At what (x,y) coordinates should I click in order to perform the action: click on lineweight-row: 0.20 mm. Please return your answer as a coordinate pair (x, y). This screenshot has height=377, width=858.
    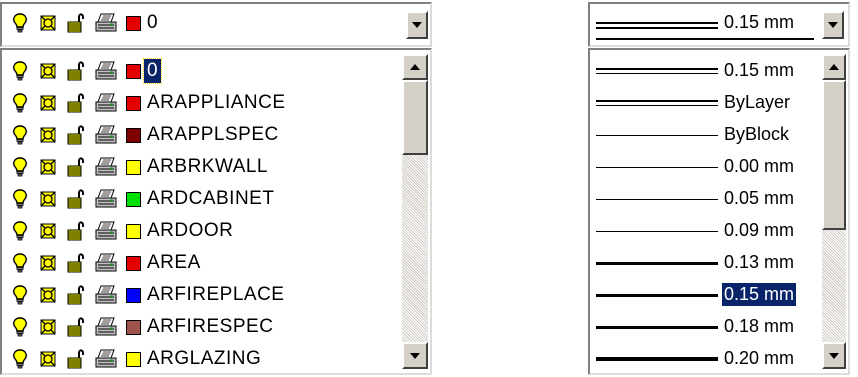
    Looking at the image, I should click on (715, 358).